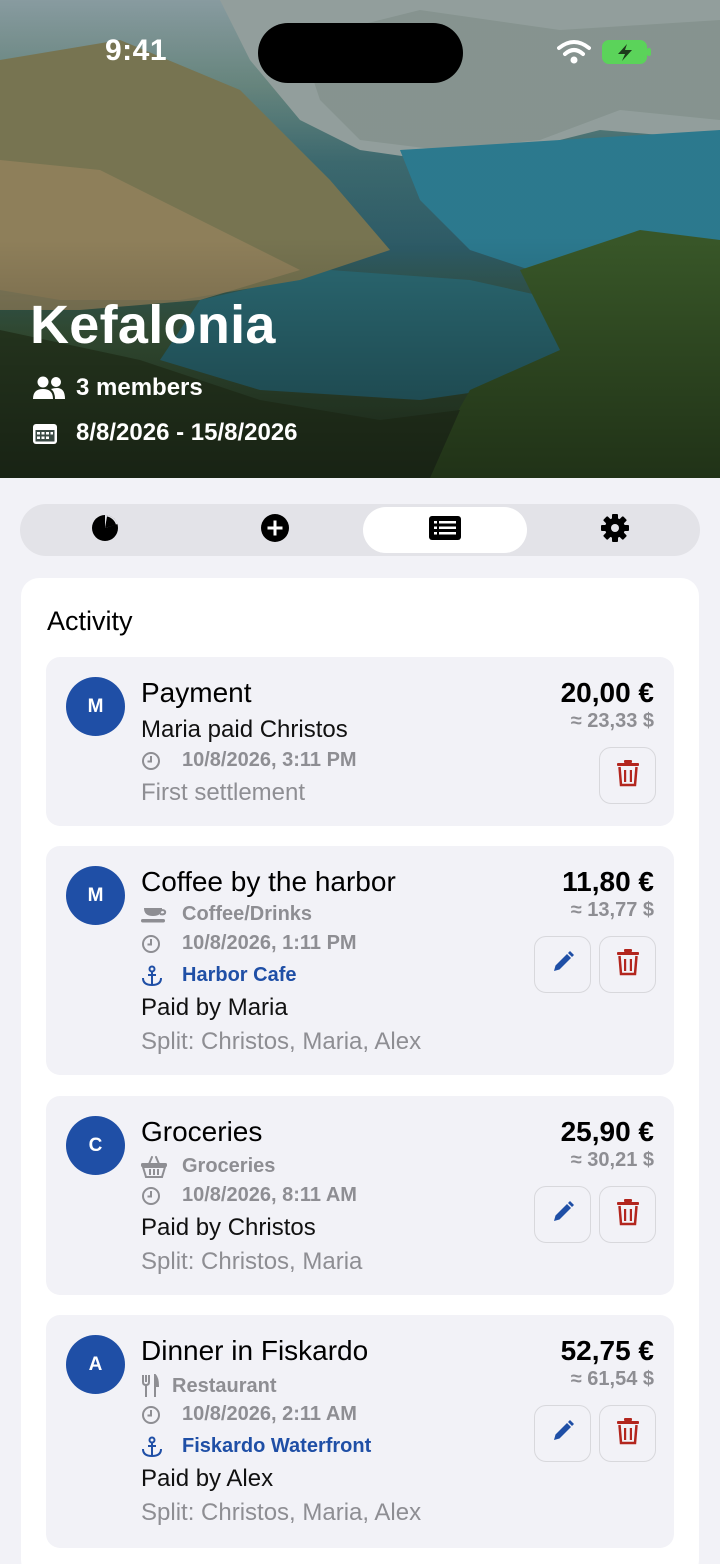 The height and width of the screenshot is (1564, 720). I want to click on gear-icon, so click(615, 530).